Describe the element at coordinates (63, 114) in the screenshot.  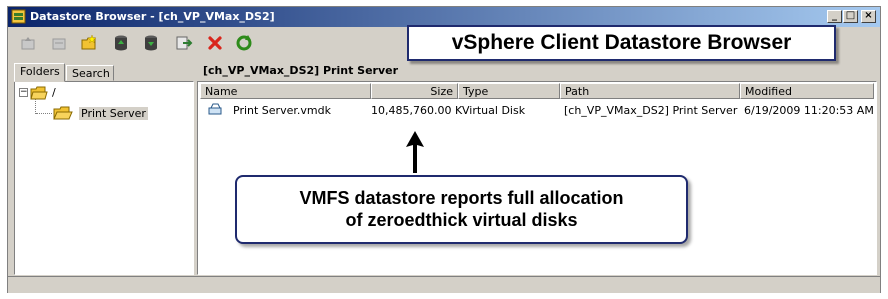
I see `print-server-folder-icon` at that location.